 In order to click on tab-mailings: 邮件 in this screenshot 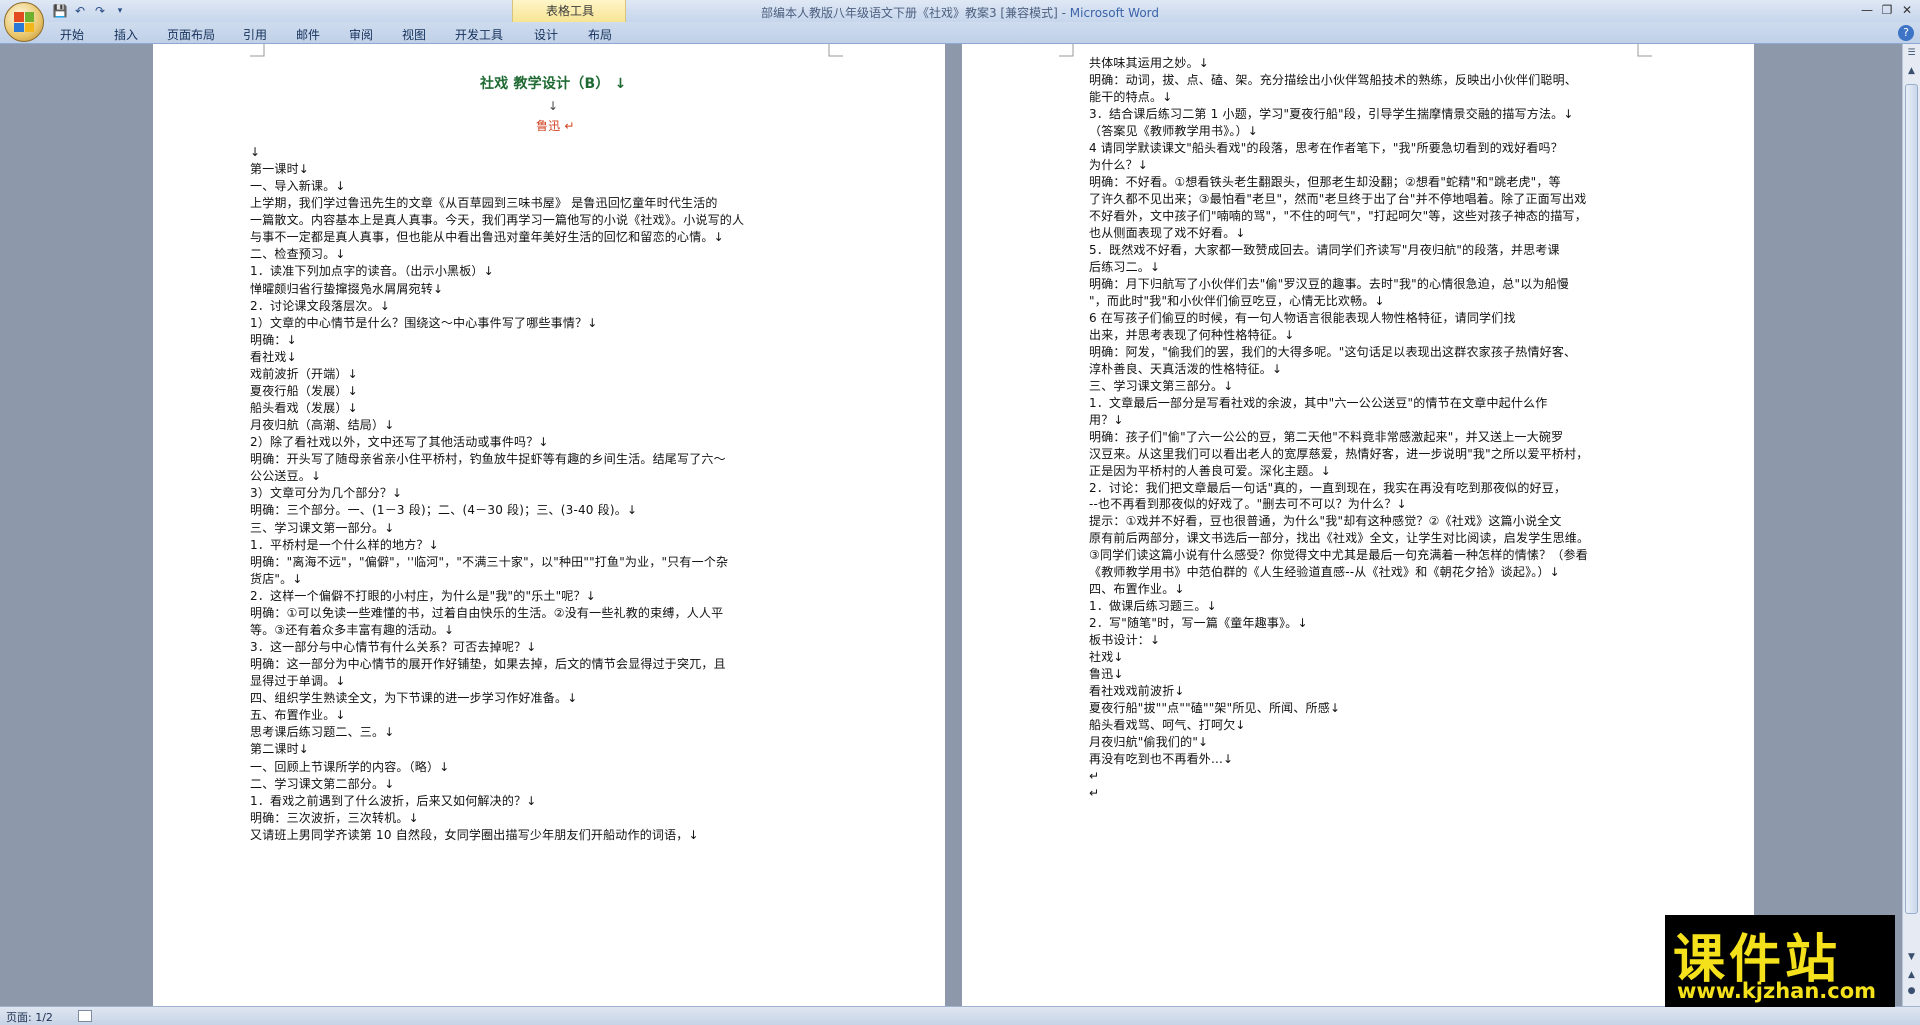, I will do `click(308, 34)`.